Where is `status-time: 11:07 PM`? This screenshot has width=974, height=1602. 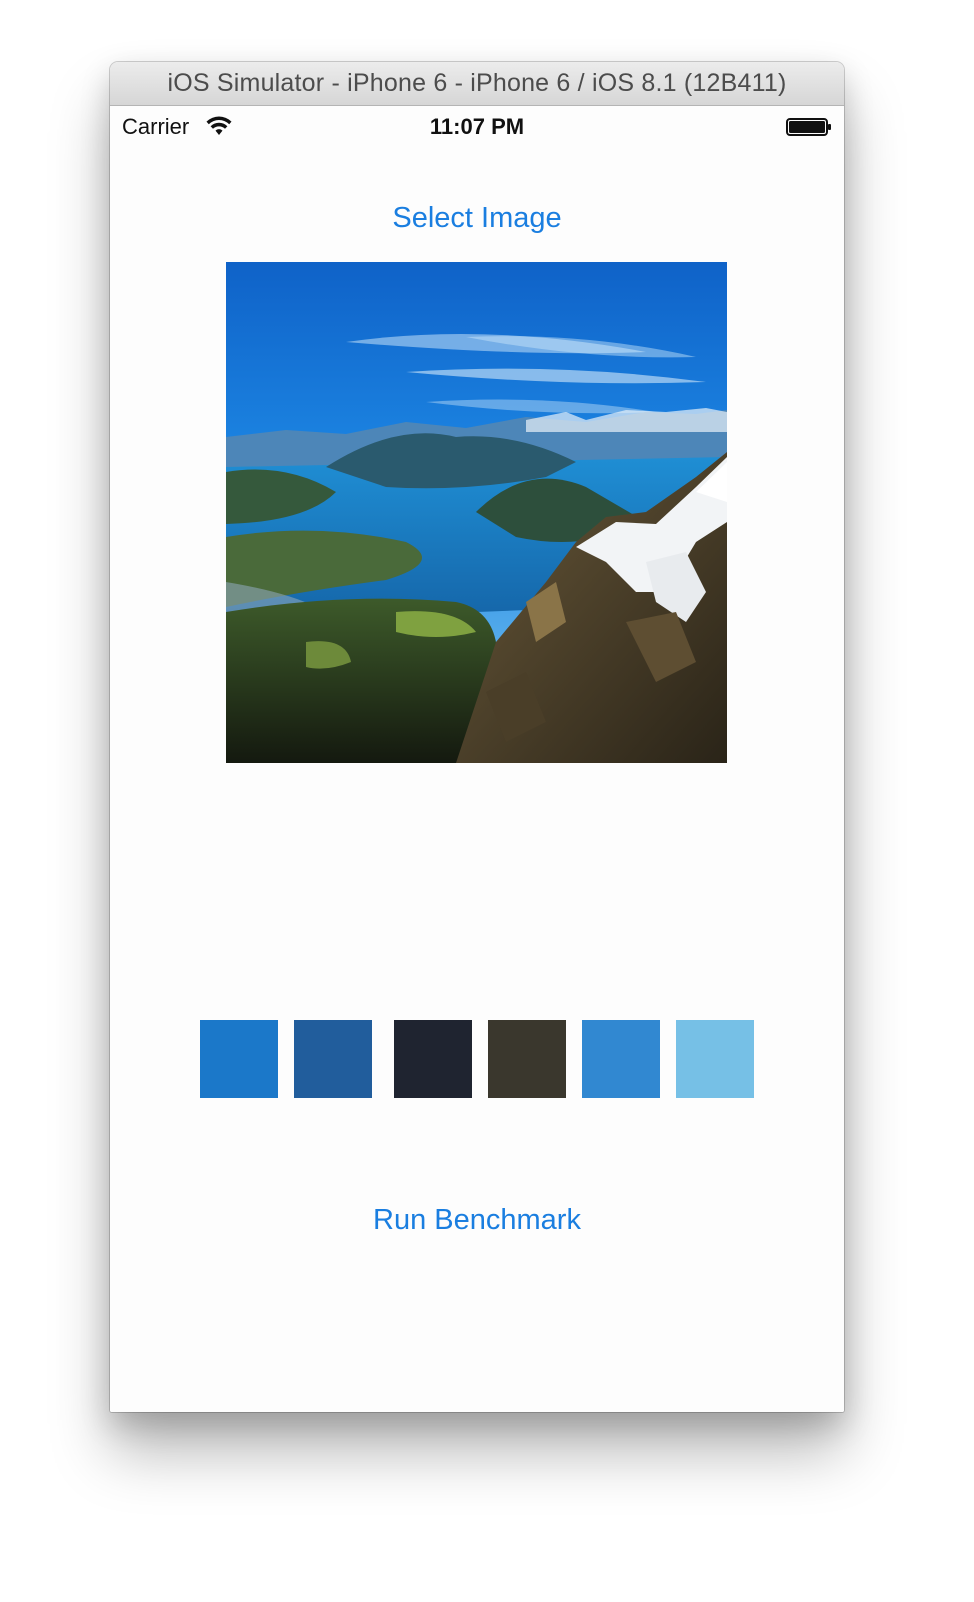
status-time: 11:07 PM is located at coordinates (477, 126).